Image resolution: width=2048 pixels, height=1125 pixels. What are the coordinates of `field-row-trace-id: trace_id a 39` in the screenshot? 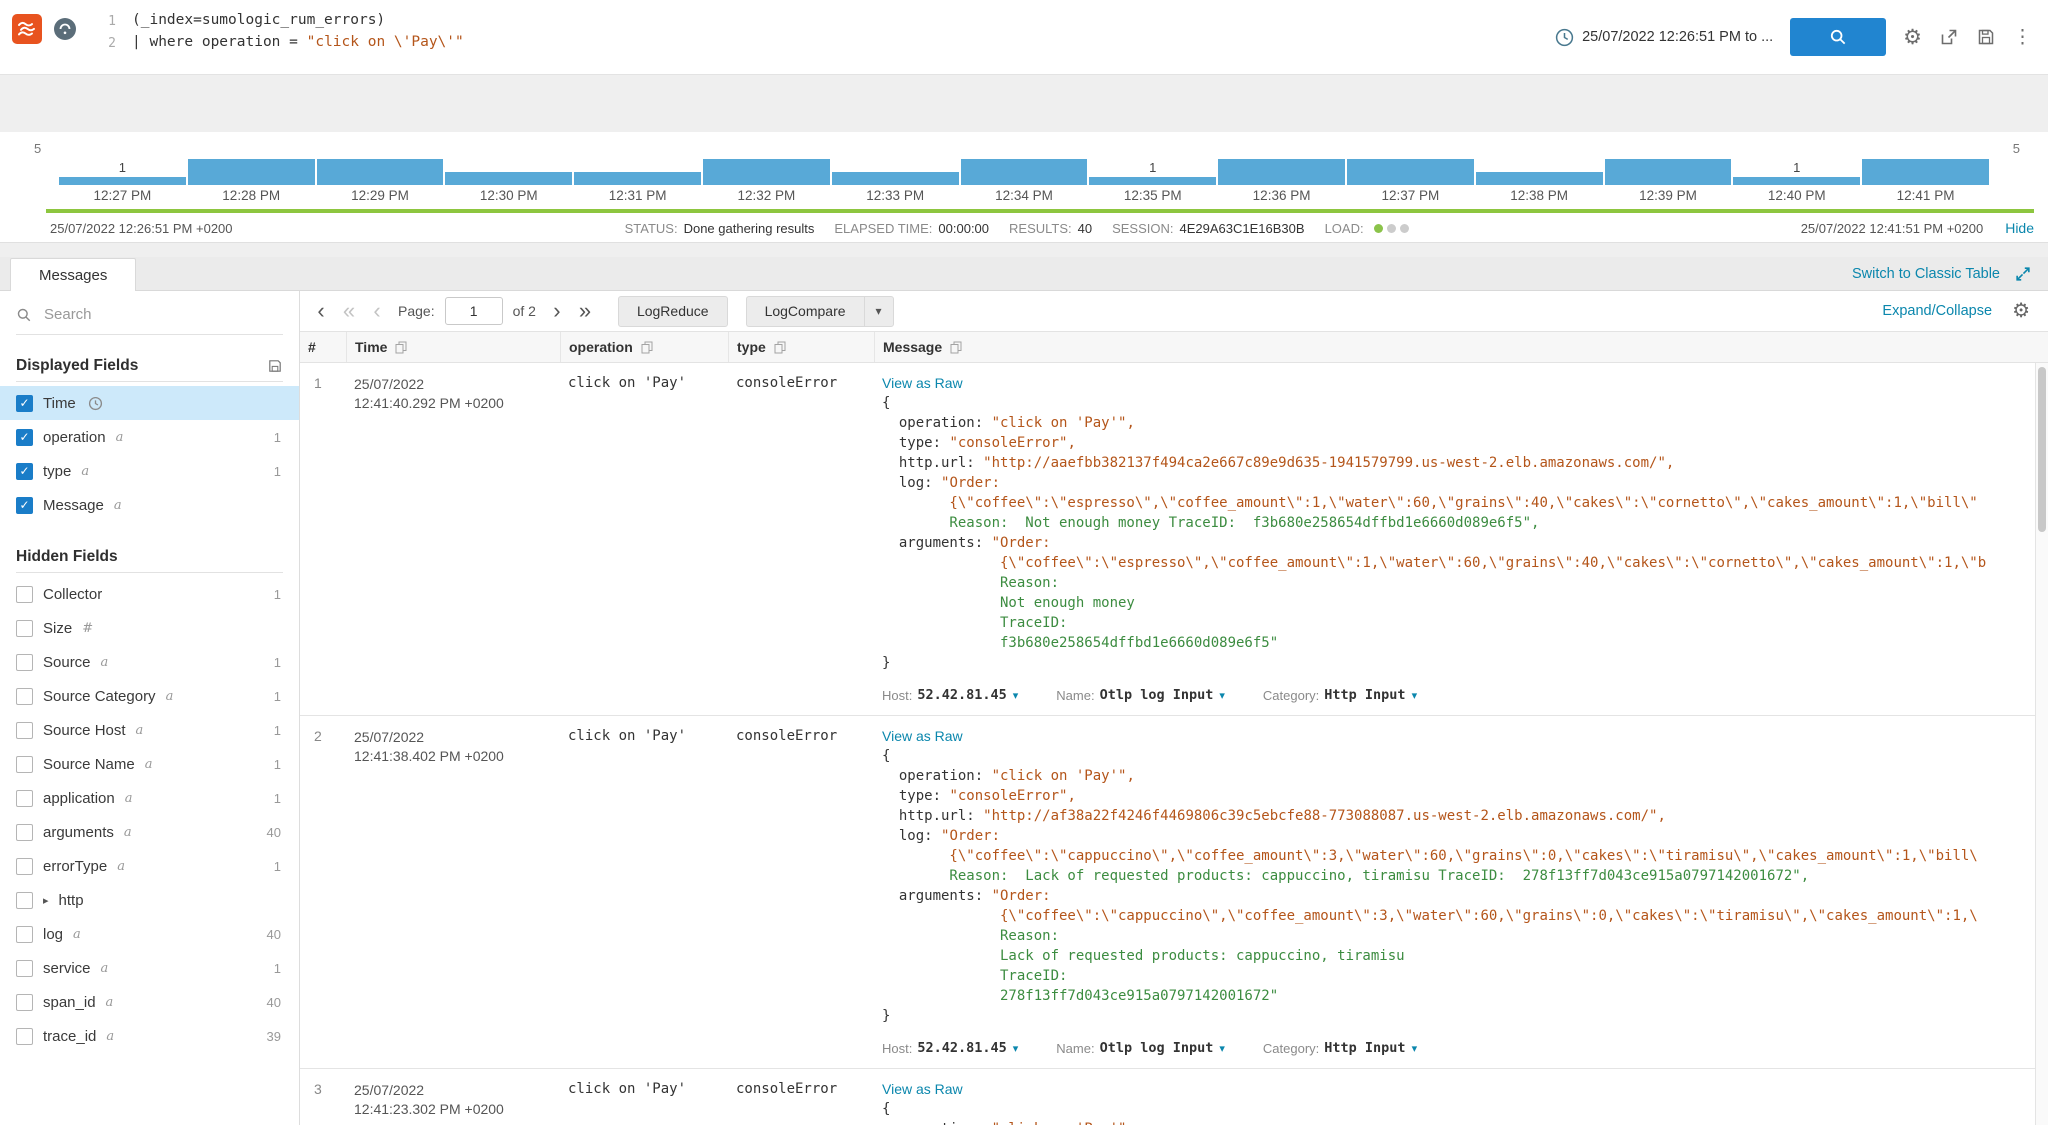 It's located at (149, 1036).